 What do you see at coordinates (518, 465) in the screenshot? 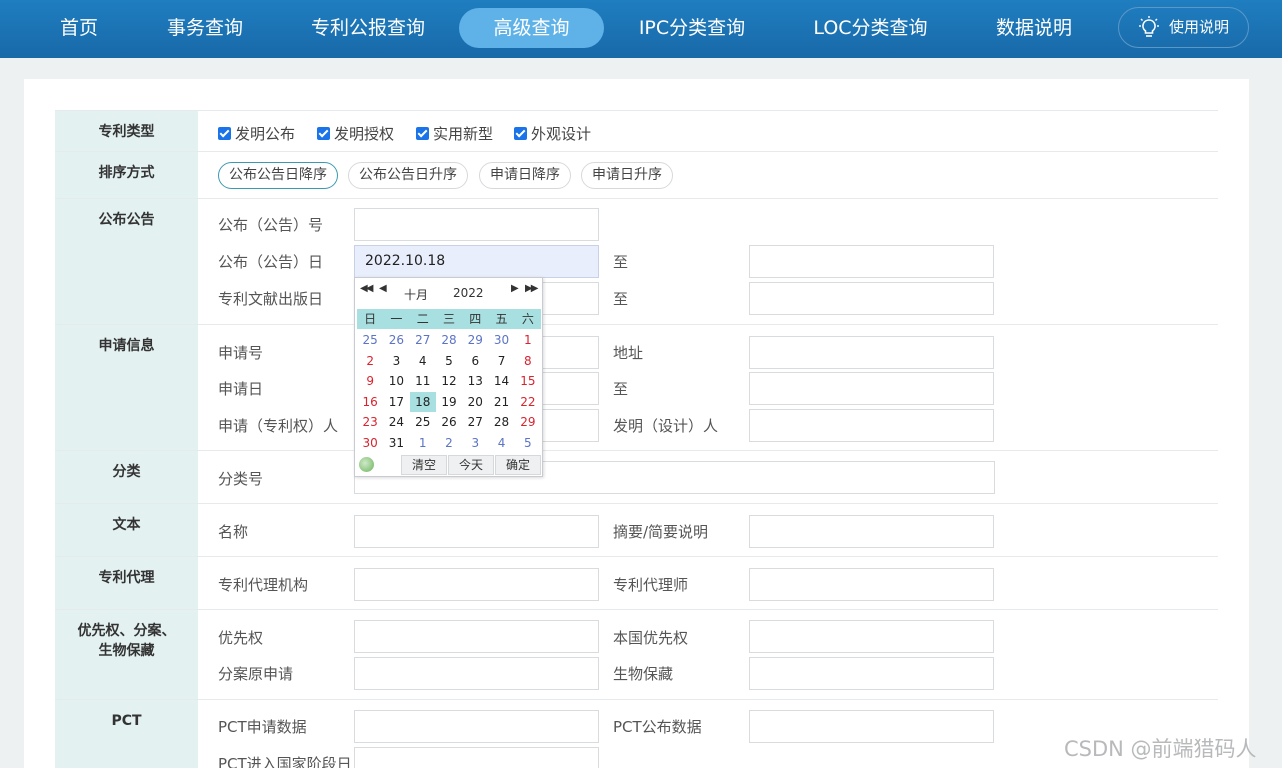
I see `confirm-button: 确定` at bounding box center [518, 465].